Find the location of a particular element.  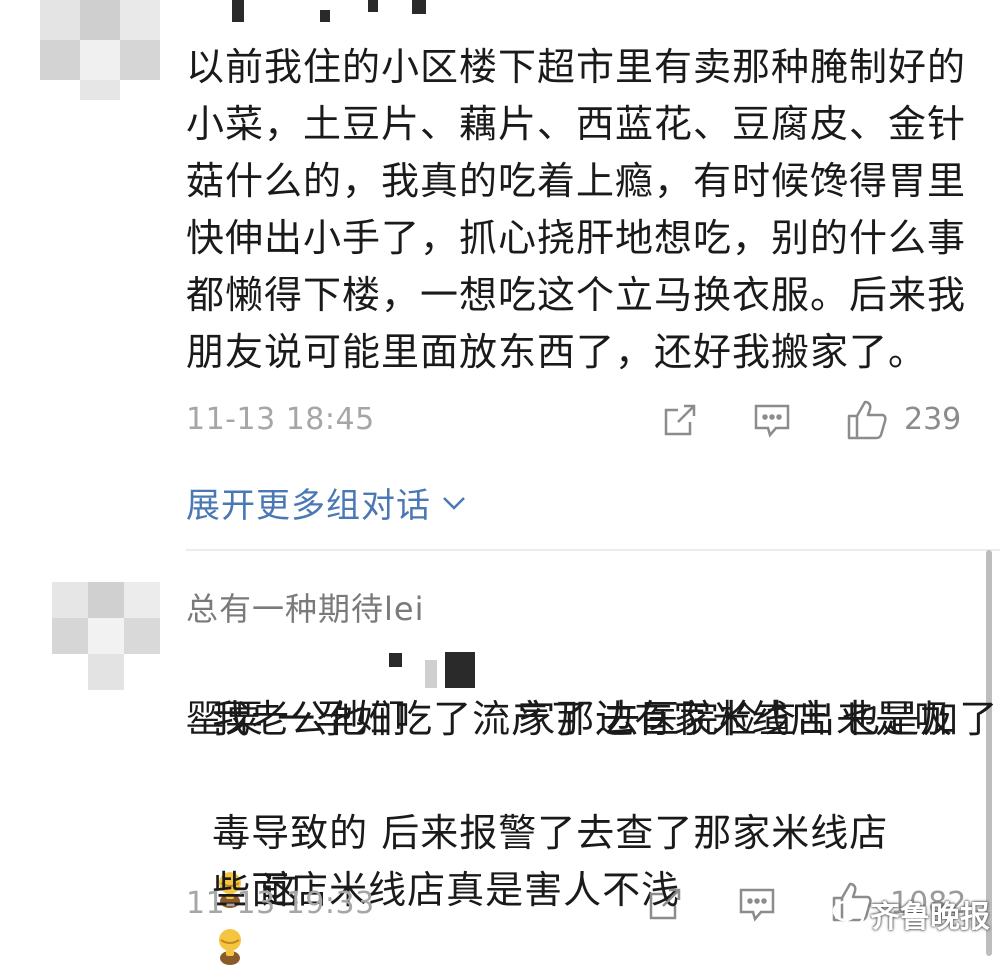

comment-timestamp: 11-13 19:33 is located at coordinates (280, 903).